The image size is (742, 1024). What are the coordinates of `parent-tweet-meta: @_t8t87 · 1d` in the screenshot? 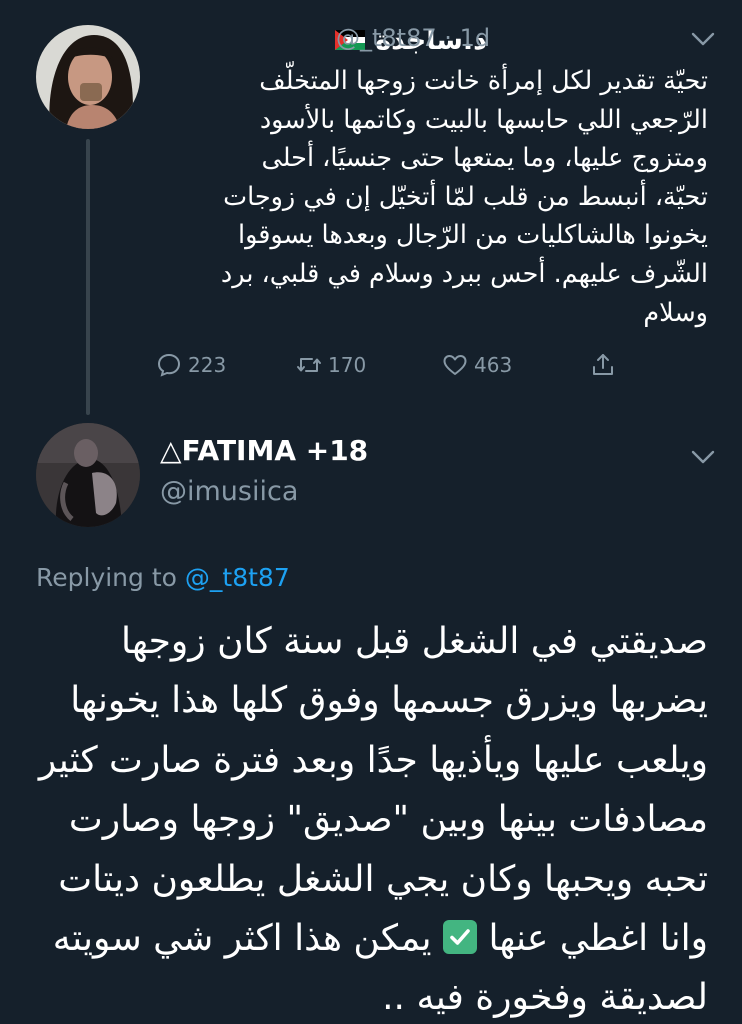 It's located at (413, 38).